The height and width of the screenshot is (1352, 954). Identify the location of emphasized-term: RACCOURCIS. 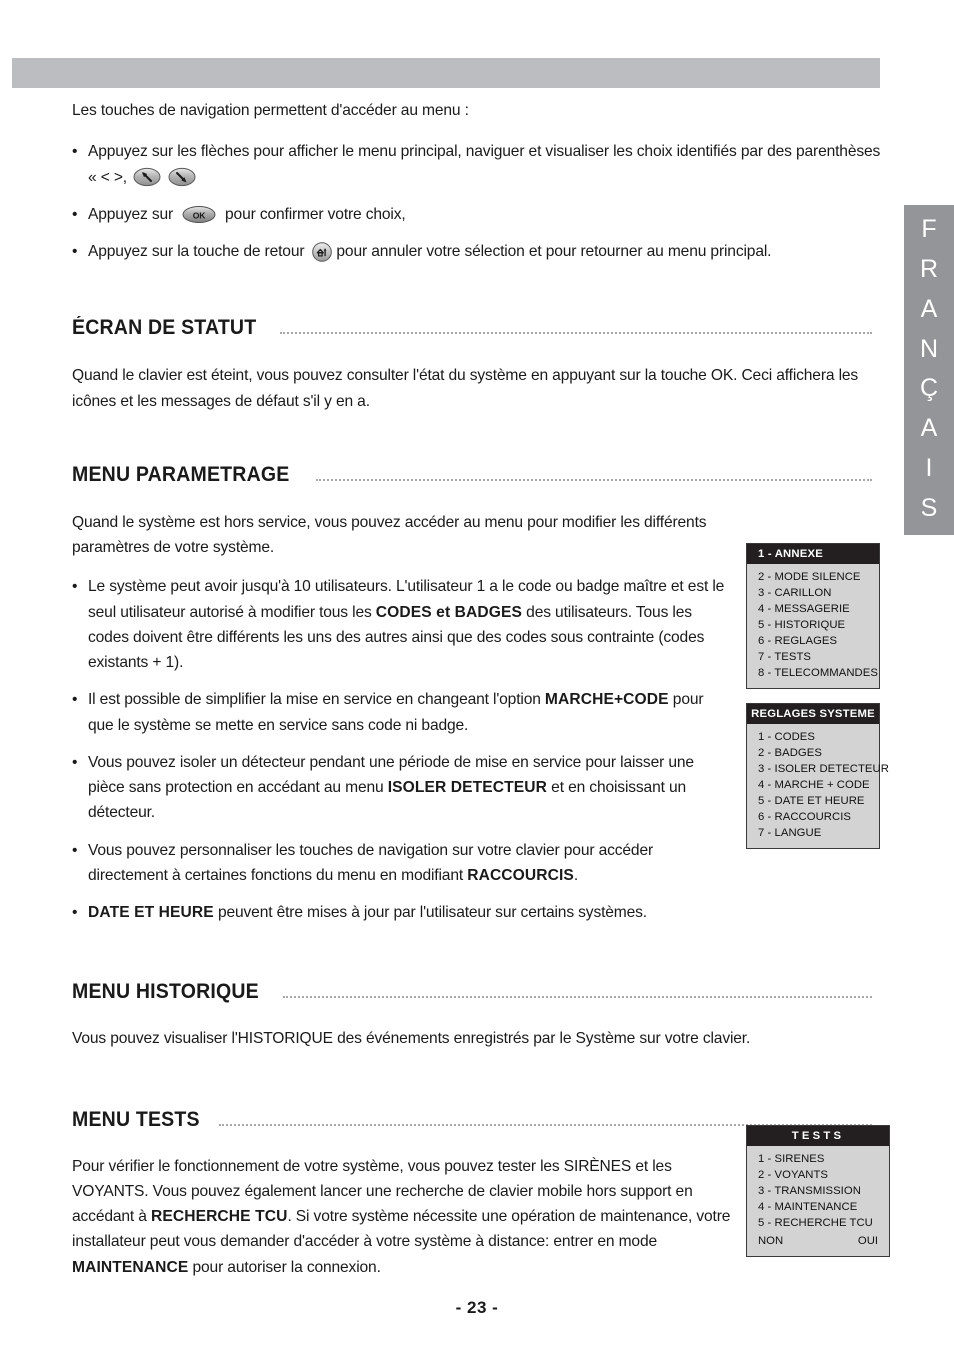
(520, 875).